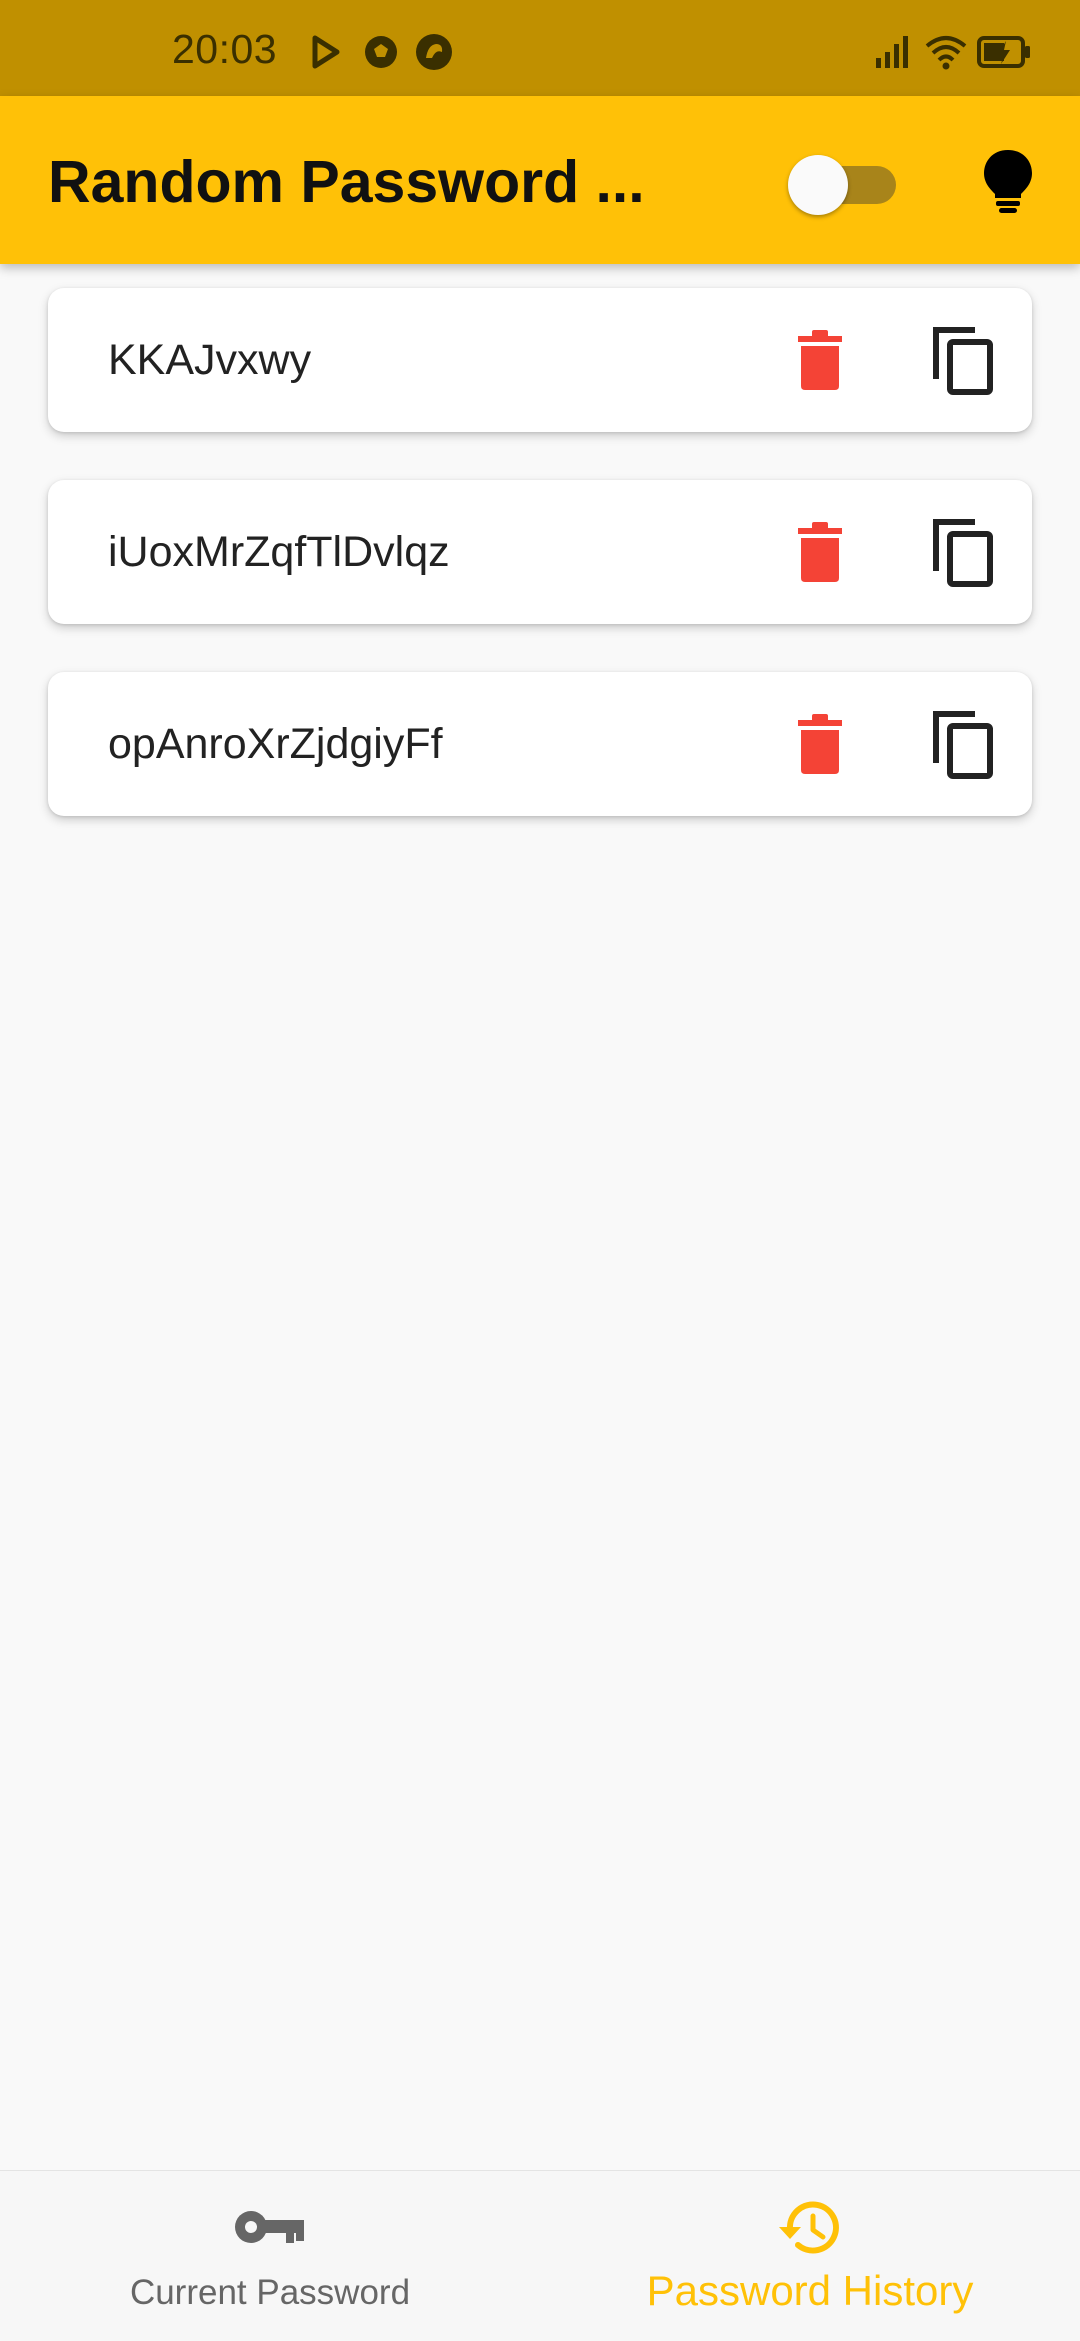 The image size is (1080, 2341). Describe the element at coordinates (540, 48) in the screenshot. I see `status-bar: 20:03` at that location.